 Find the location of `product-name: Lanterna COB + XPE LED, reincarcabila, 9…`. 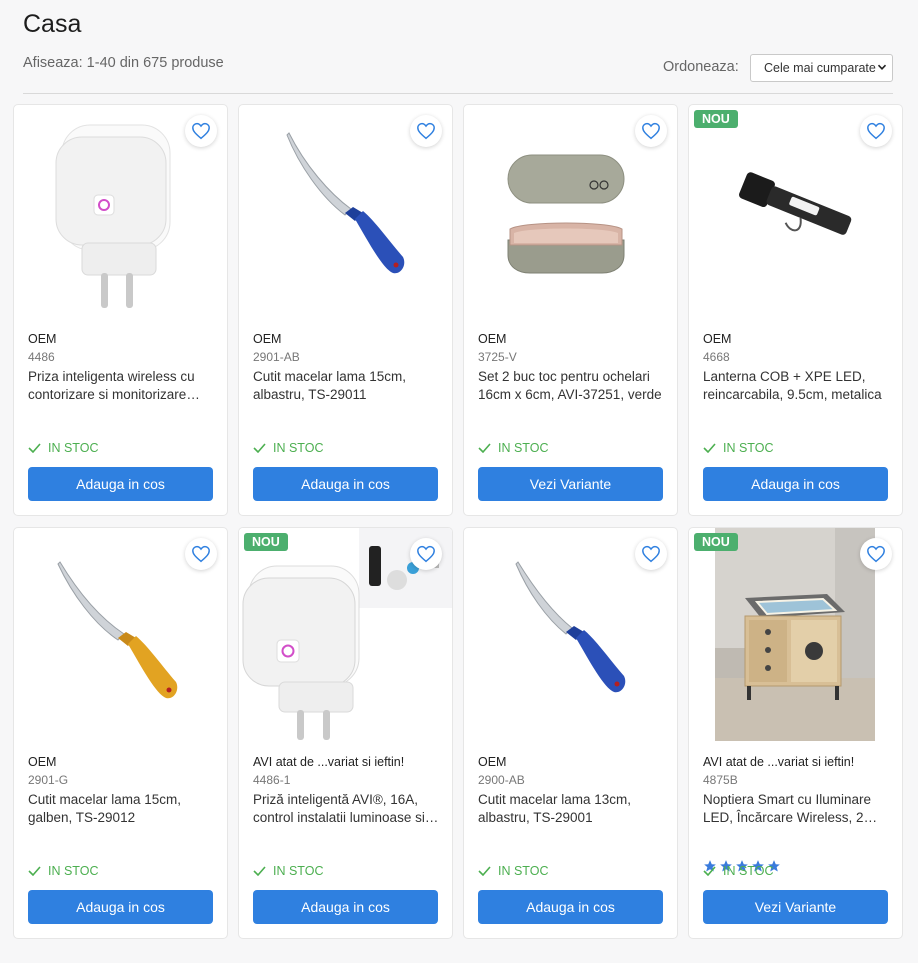

product-name: Lanterna COB + XPE LED, reincarcabila, 9… is located at coordinates (796, 386).